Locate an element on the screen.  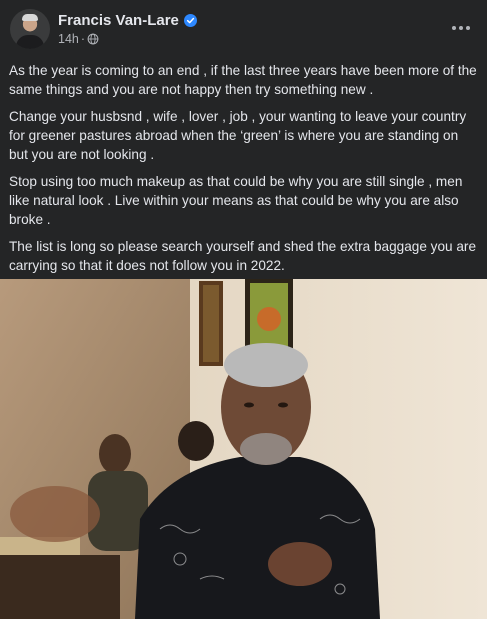
post-meta: 14h · is located at coordinates (78, 39).